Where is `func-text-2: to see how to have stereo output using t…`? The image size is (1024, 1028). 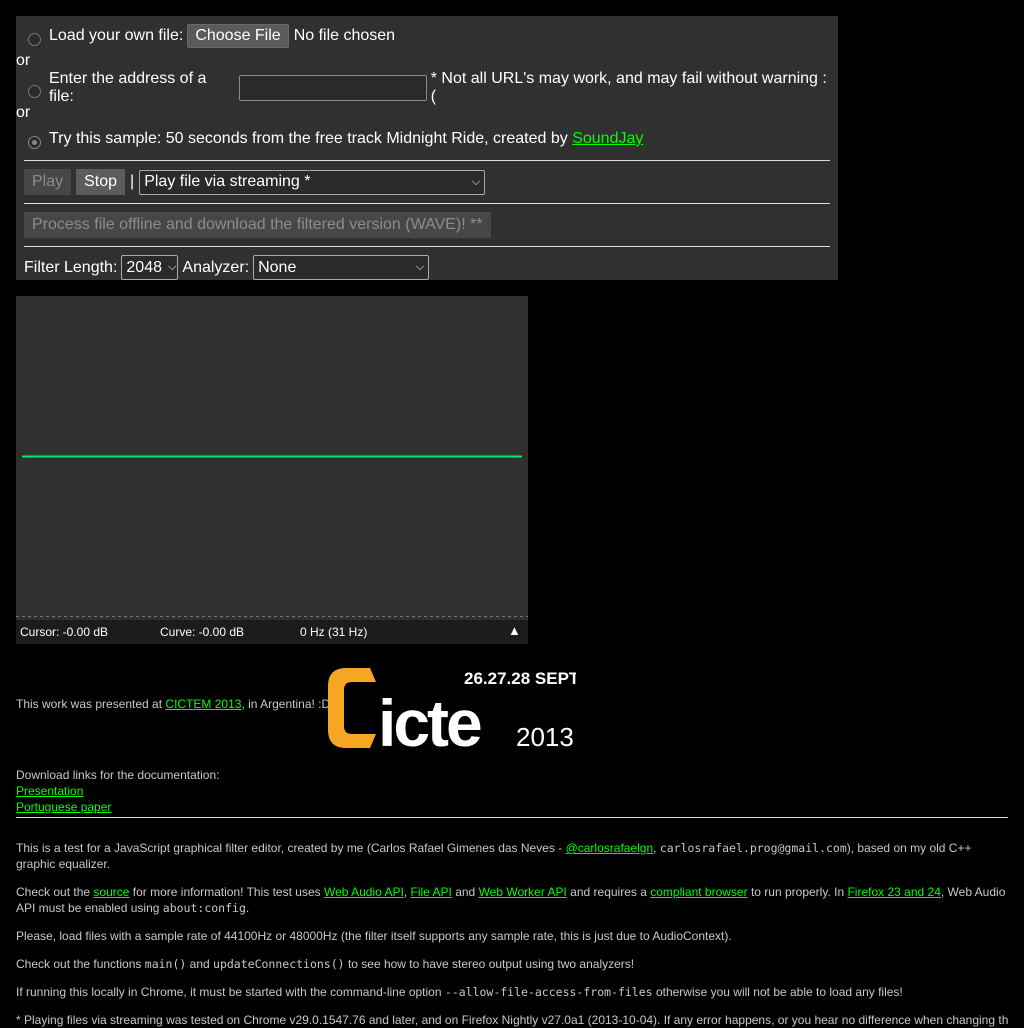 func-text-2: to see how to have stereo output using t… is located at coordinates (491, 964).